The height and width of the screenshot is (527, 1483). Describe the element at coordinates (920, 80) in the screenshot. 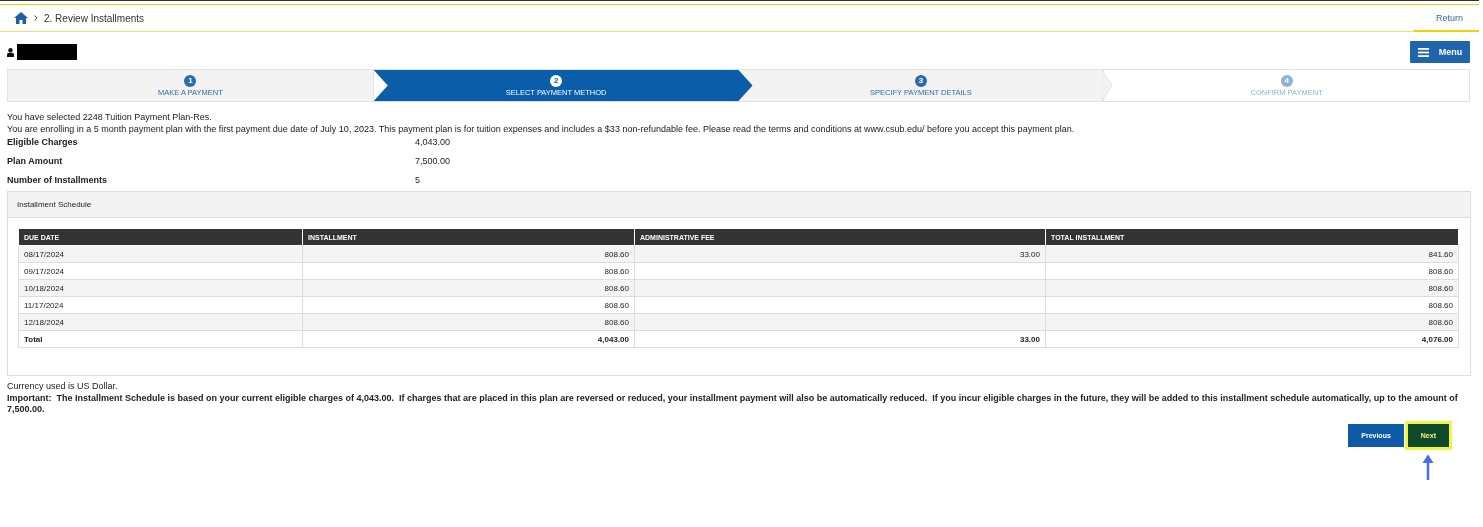

I see `step-number: 3` at that location.